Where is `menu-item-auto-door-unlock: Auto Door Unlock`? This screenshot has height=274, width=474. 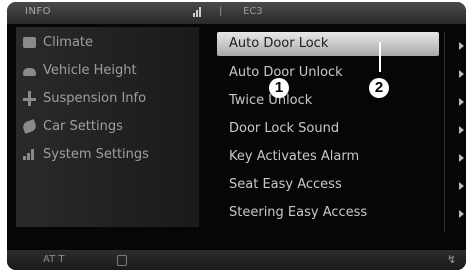 menu-item-auto-door-unlock: Auto Door Unlock is located at coordinates (339, 74).